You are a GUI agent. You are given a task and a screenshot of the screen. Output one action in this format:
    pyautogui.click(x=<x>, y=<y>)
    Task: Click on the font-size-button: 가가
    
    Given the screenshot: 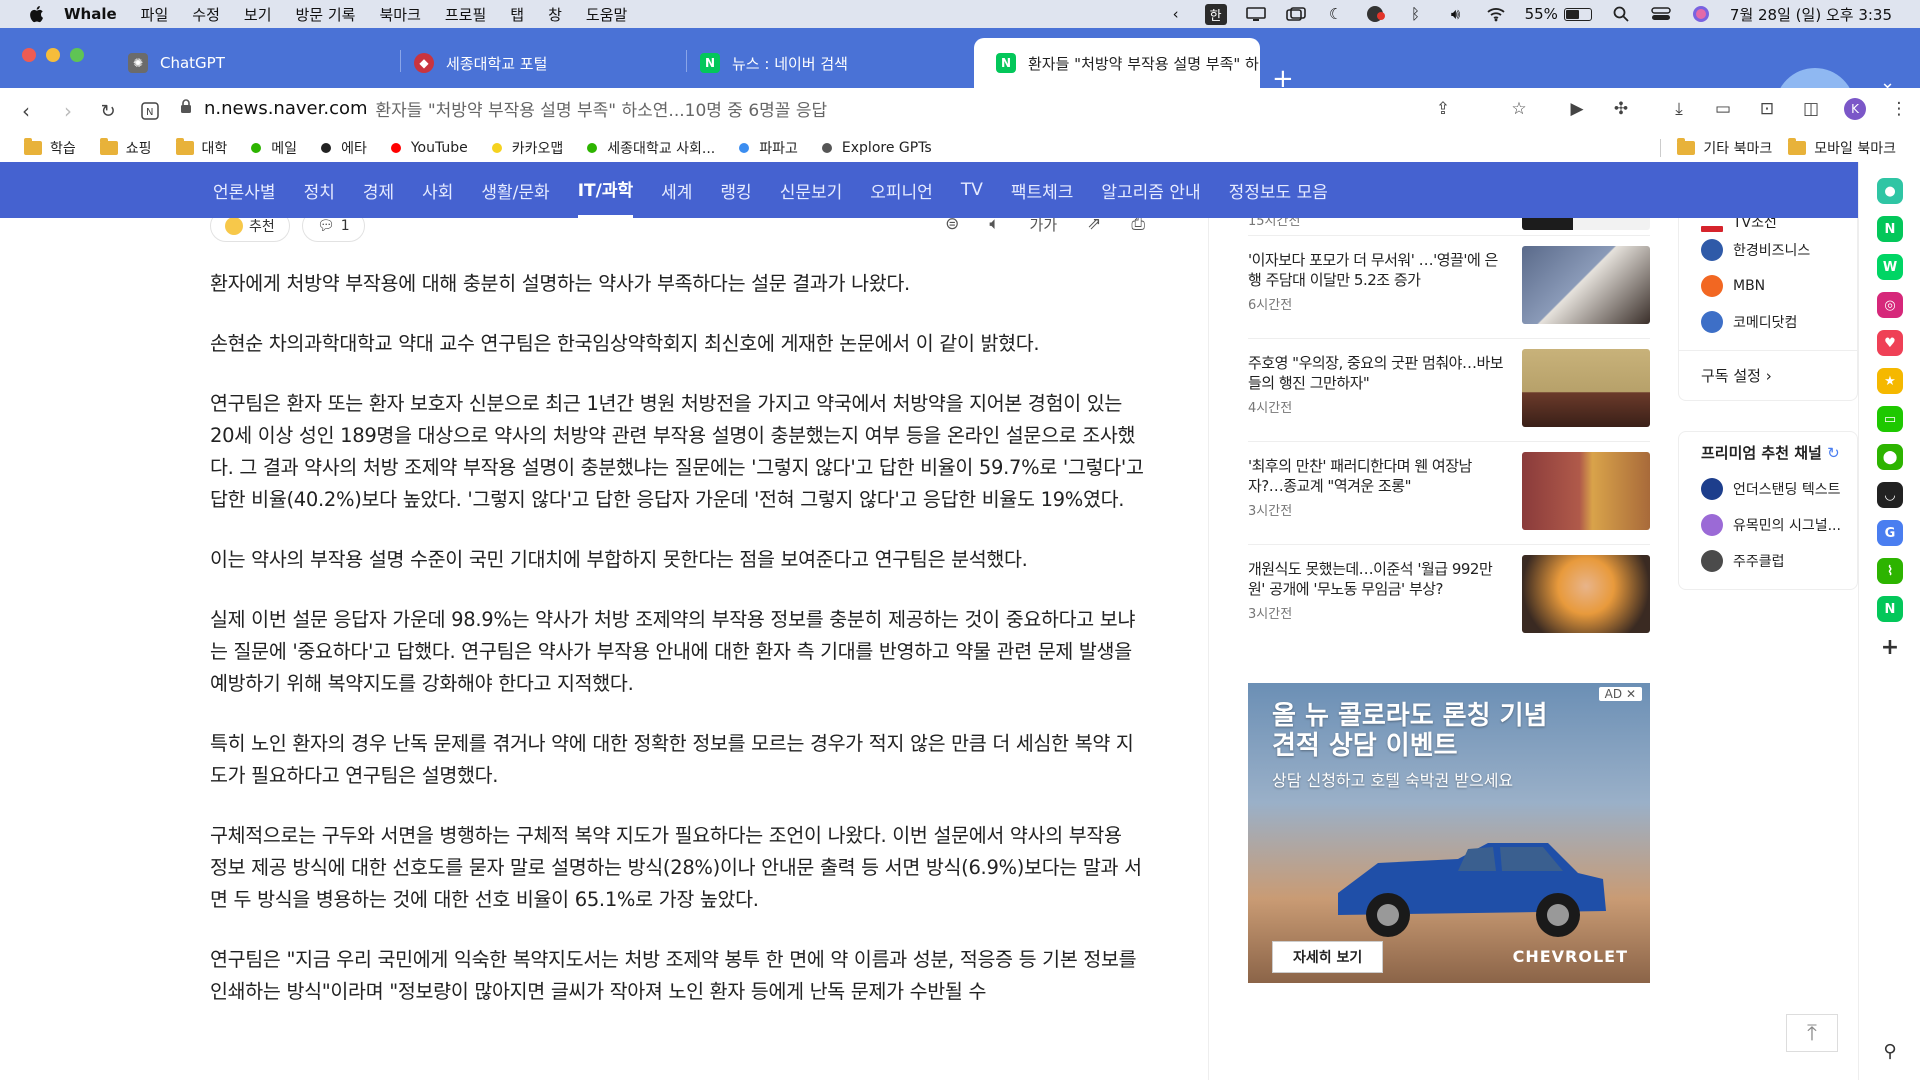 What is the action you would take?
    pyautogui.click(x=1044, y=226)
    